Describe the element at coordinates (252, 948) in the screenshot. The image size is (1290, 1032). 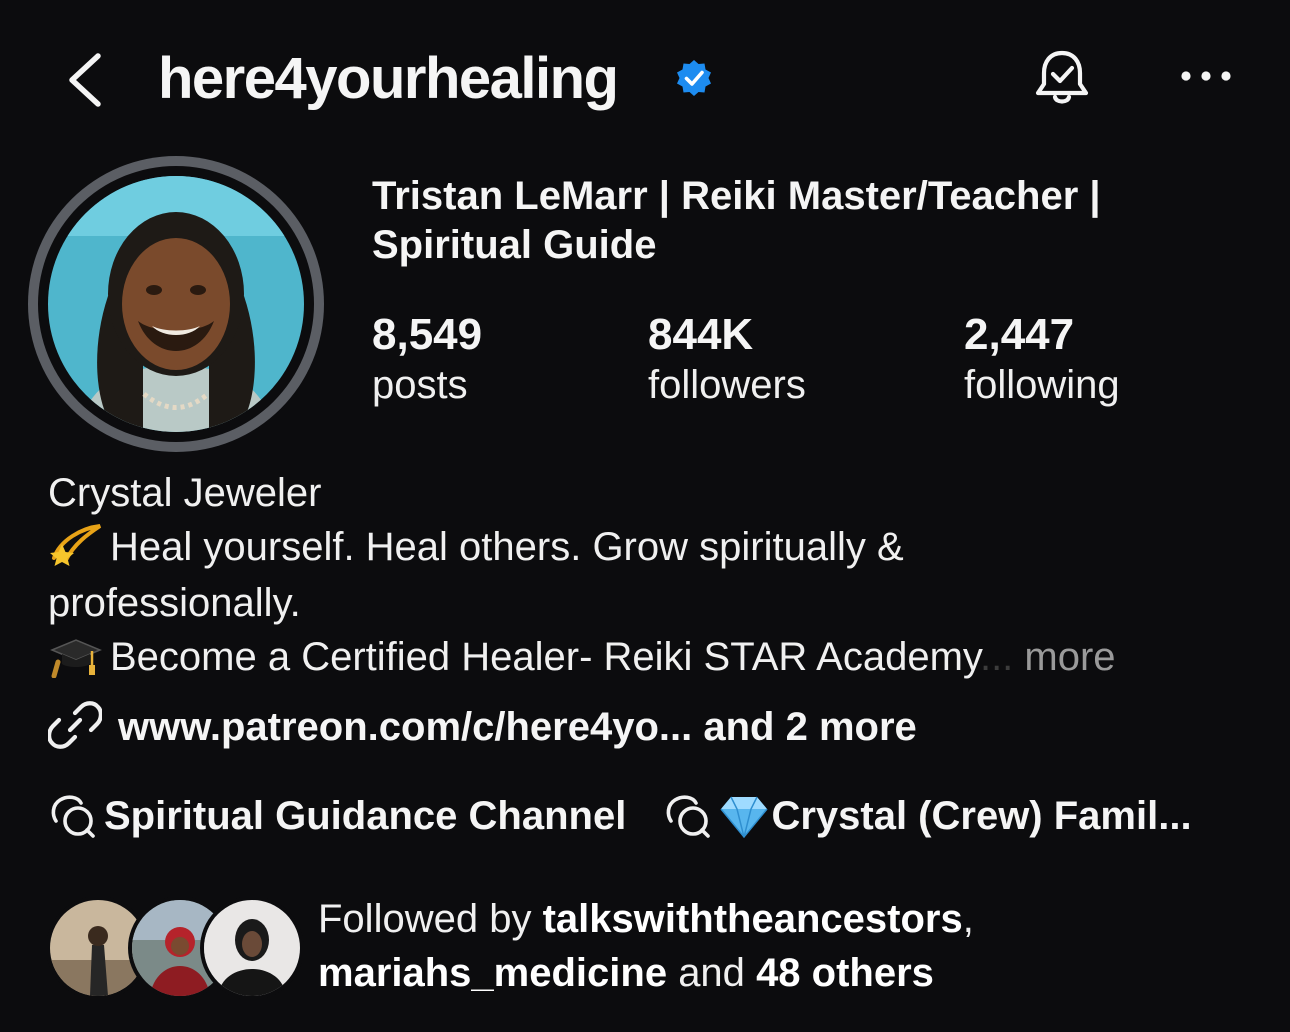
I see `mutual-follower-avatar` at that location.